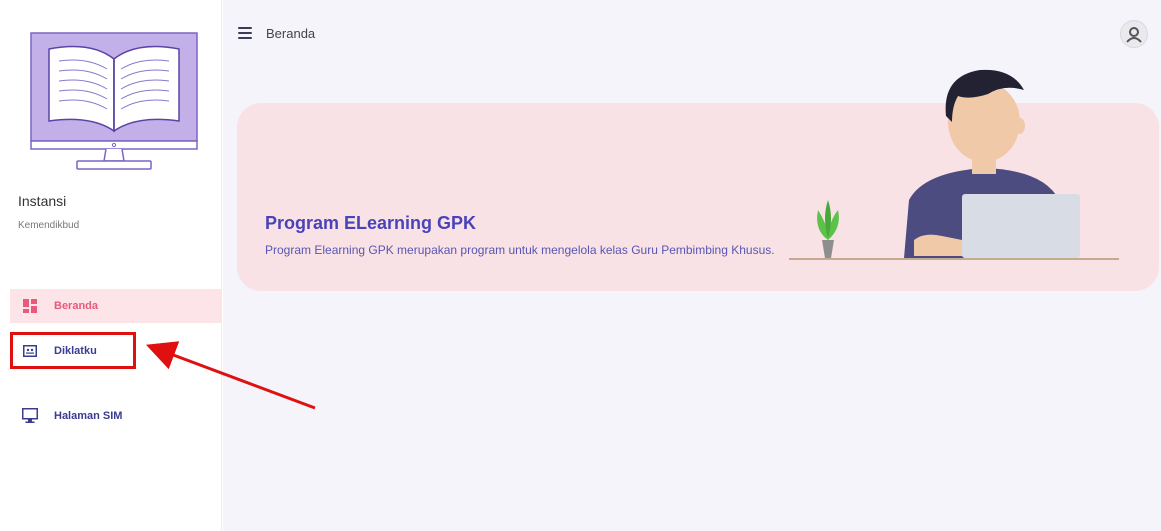 The image size is (1161, 531). What do you see at coordinates (230, 375) in the screenshot?
I see `annotation-arrow` at bounding box center [230, 375].